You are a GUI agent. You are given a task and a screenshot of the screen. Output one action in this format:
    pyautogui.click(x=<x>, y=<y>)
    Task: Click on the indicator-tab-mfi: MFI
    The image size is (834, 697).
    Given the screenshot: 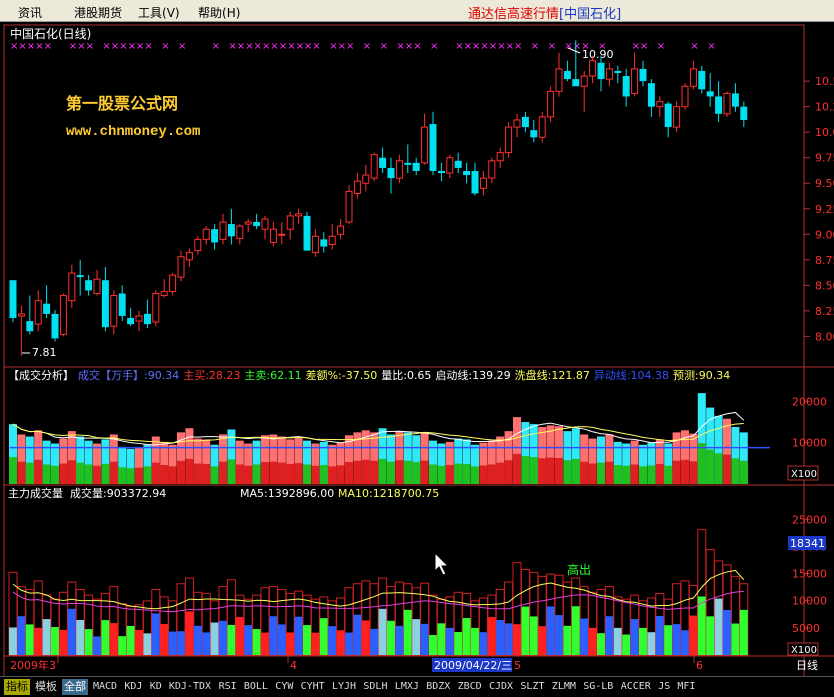 What is the action you would take?
    pyautogui.click(x=686, y=687)
    